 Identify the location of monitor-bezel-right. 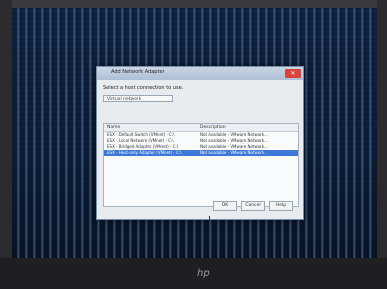
(382, 144).